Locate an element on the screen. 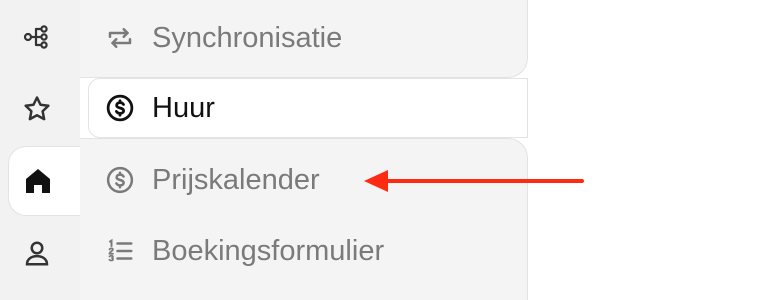 Image resolution: width=784 pixels, height=300 pixels. user-icon is located at coordinates (37, 253).